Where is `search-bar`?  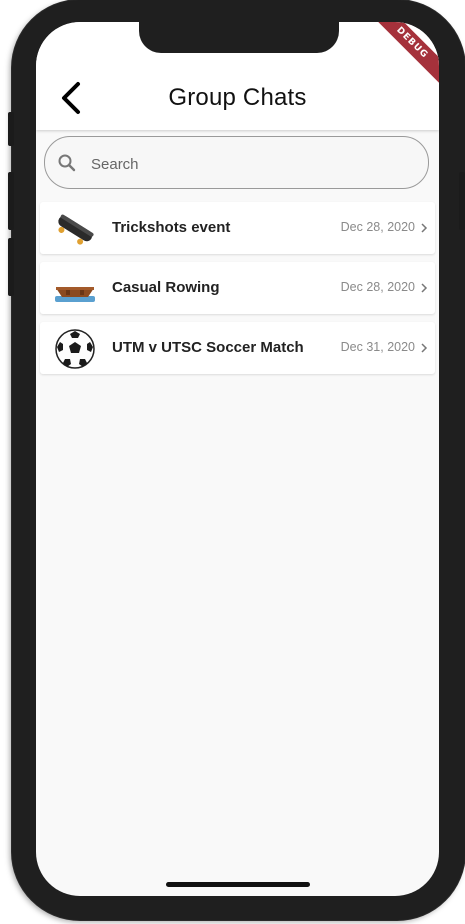 search-bar is located at coordinates (236, 162).